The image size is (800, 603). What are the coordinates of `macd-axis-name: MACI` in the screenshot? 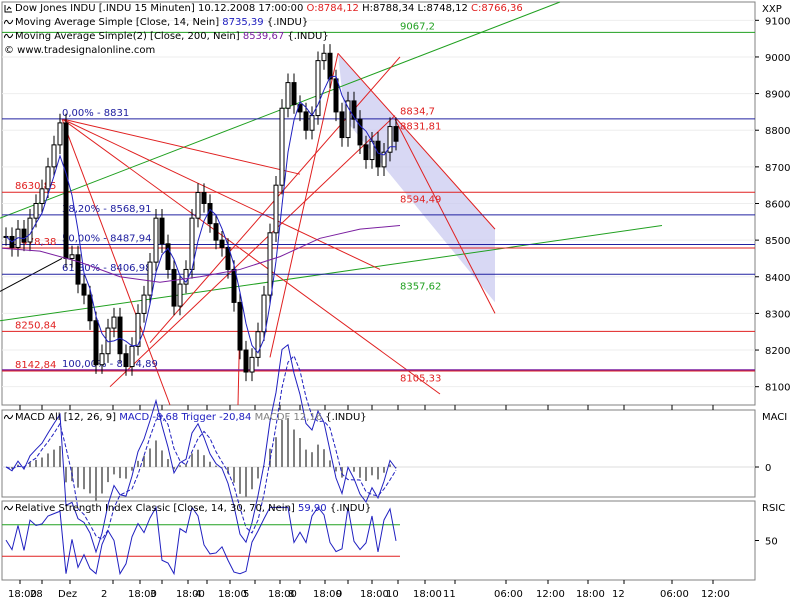 It's located at (775, 417).